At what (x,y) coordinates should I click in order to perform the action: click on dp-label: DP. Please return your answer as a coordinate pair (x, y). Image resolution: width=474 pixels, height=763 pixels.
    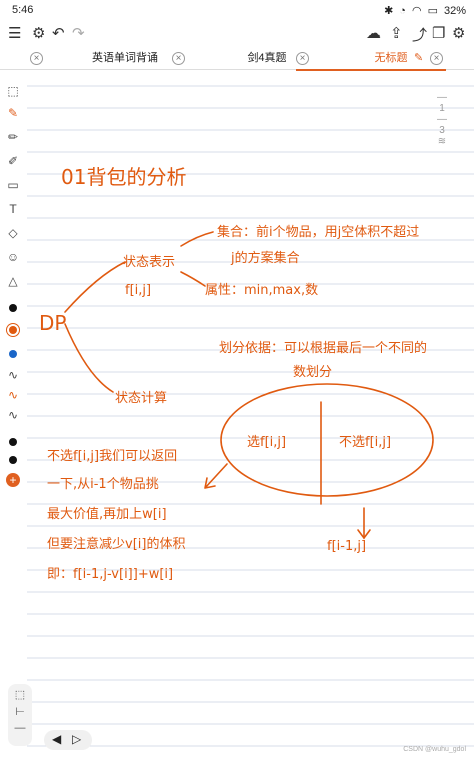
    Looking at the image, I should click on (52, 323).